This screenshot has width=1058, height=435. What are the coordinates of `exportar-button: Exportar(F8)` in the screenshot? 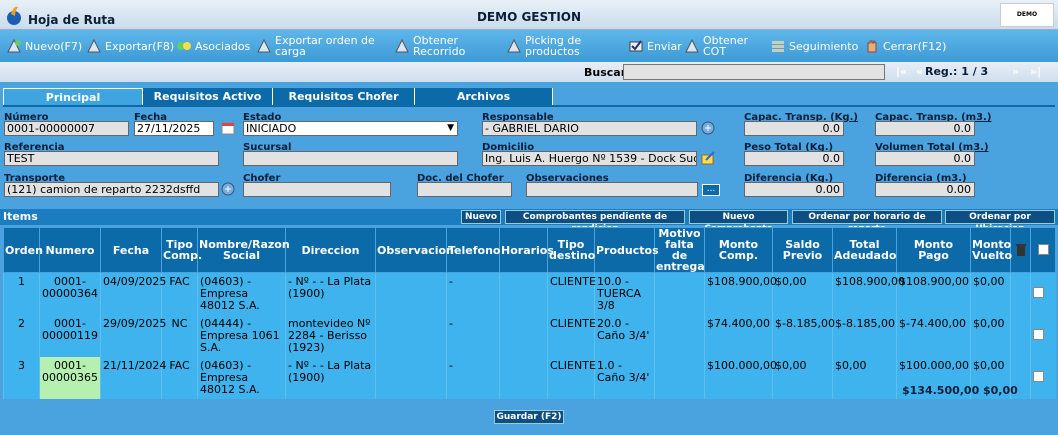 It's located at (130, 46).